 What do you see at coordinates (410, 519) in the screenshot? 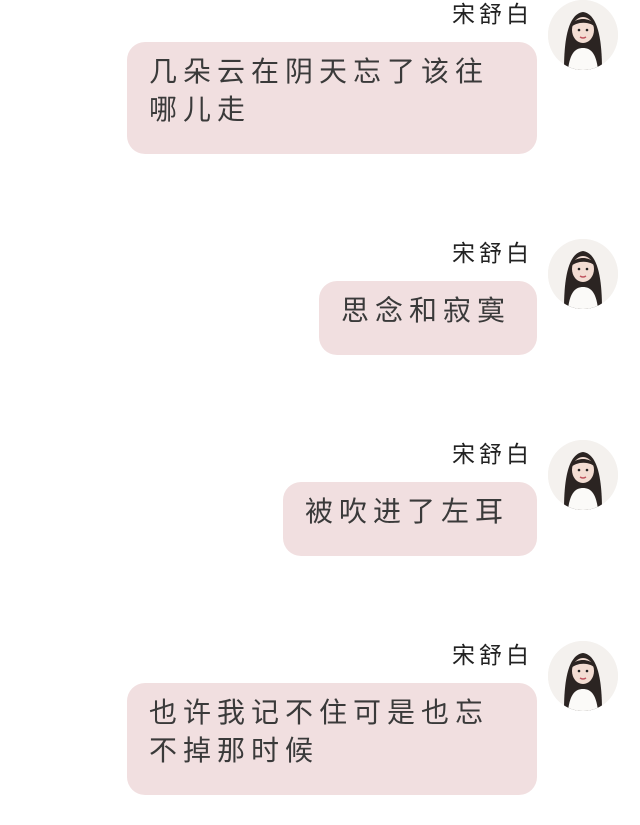
I see `message-bubble: 被吹进了左耳` at bounding box center [410, 519].